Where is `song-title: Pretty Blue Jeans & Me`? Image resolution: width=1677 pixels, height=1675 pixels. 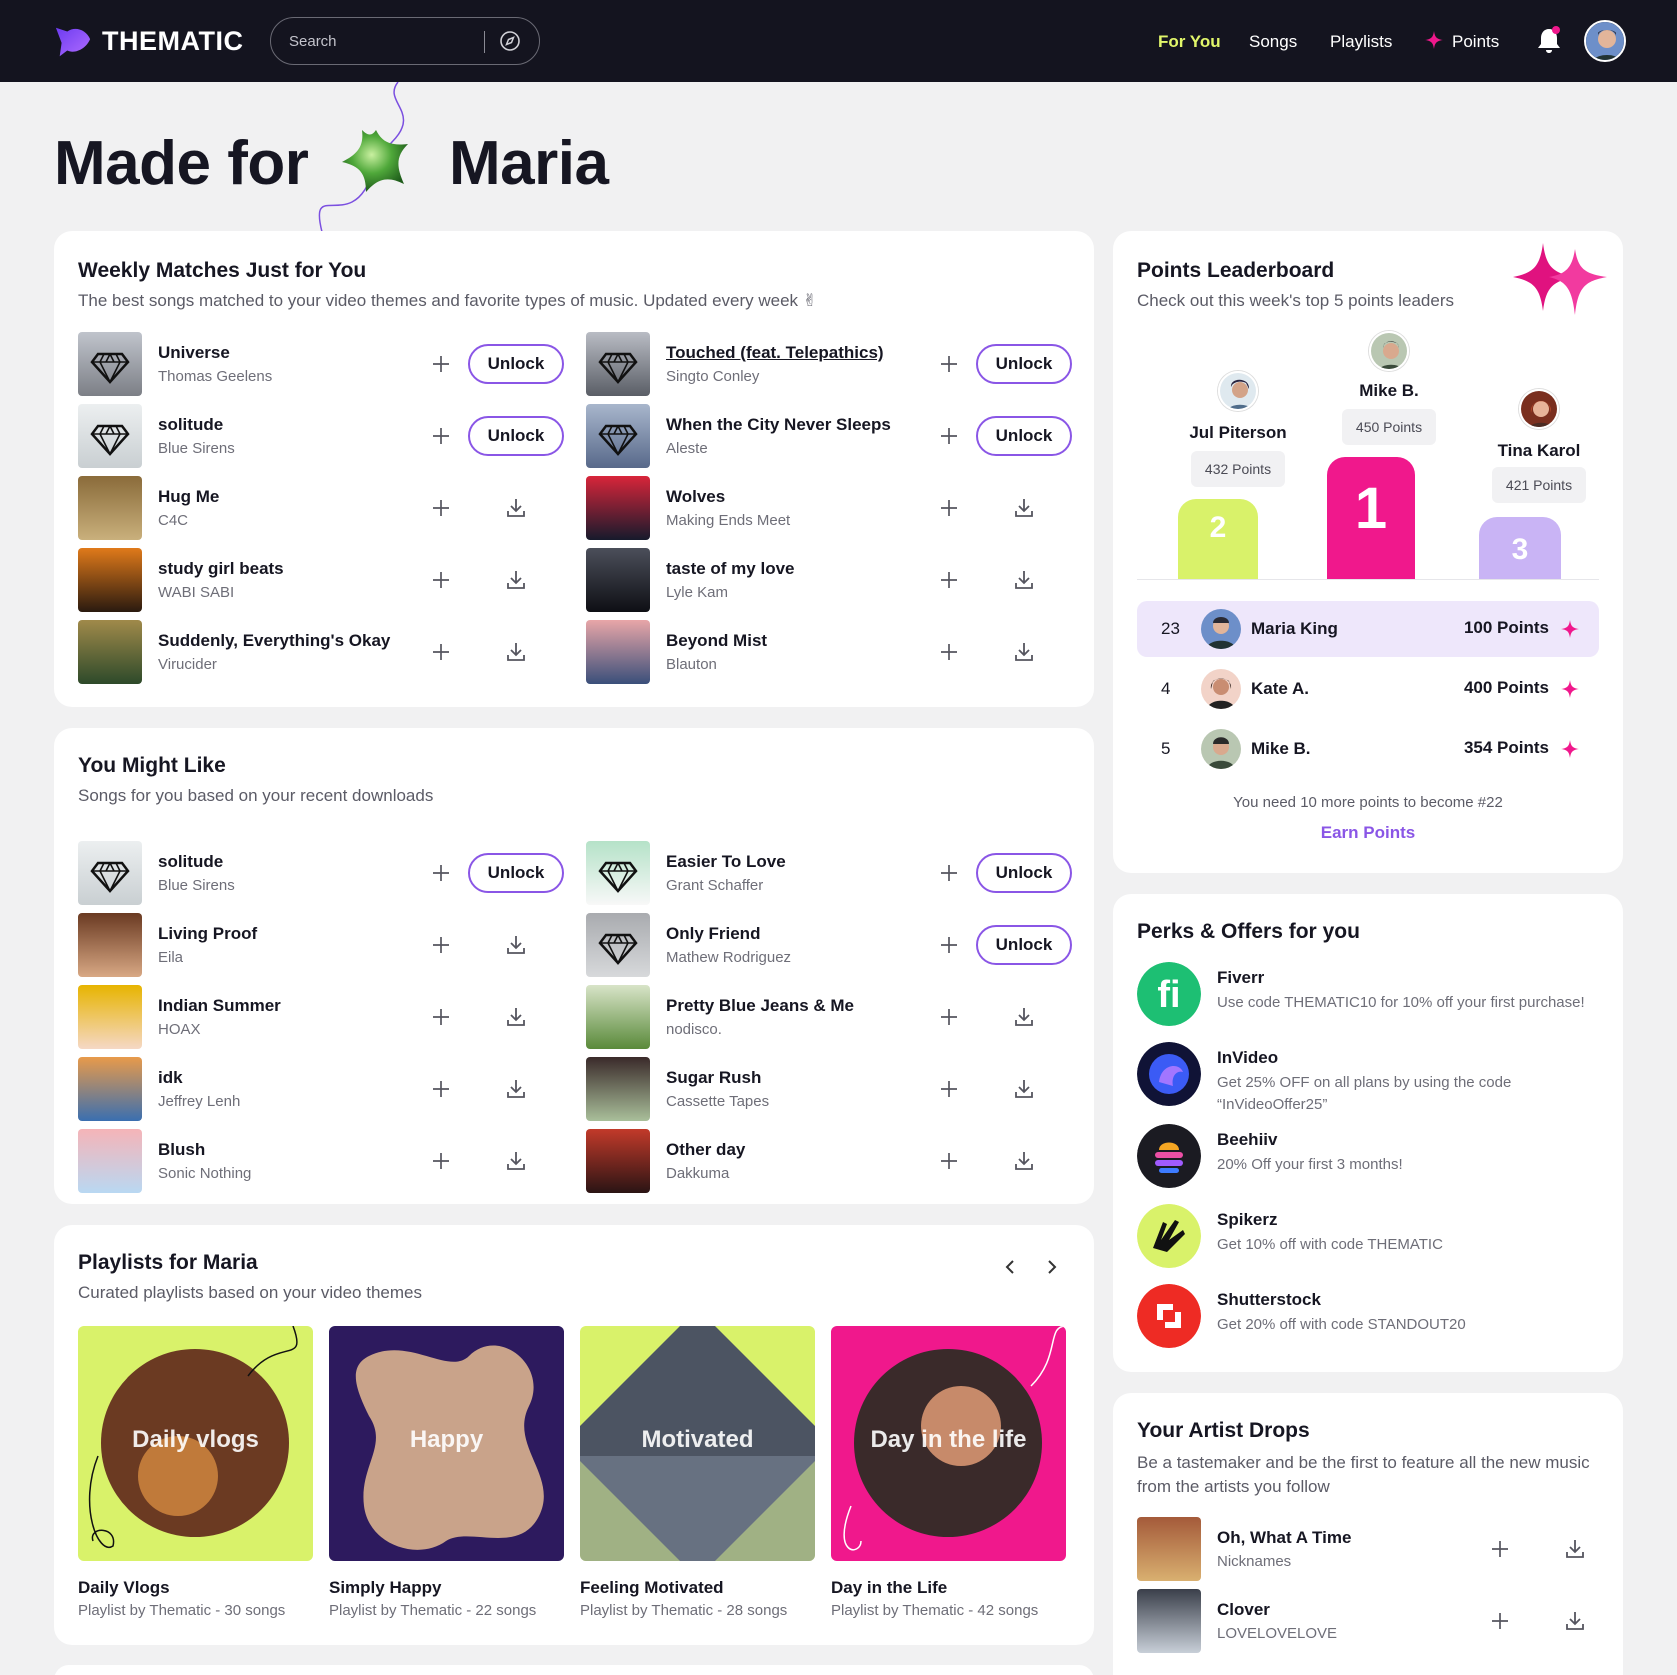
song-title: Pretty Blue Jeans & Me is located at coordinates (760, 1006).